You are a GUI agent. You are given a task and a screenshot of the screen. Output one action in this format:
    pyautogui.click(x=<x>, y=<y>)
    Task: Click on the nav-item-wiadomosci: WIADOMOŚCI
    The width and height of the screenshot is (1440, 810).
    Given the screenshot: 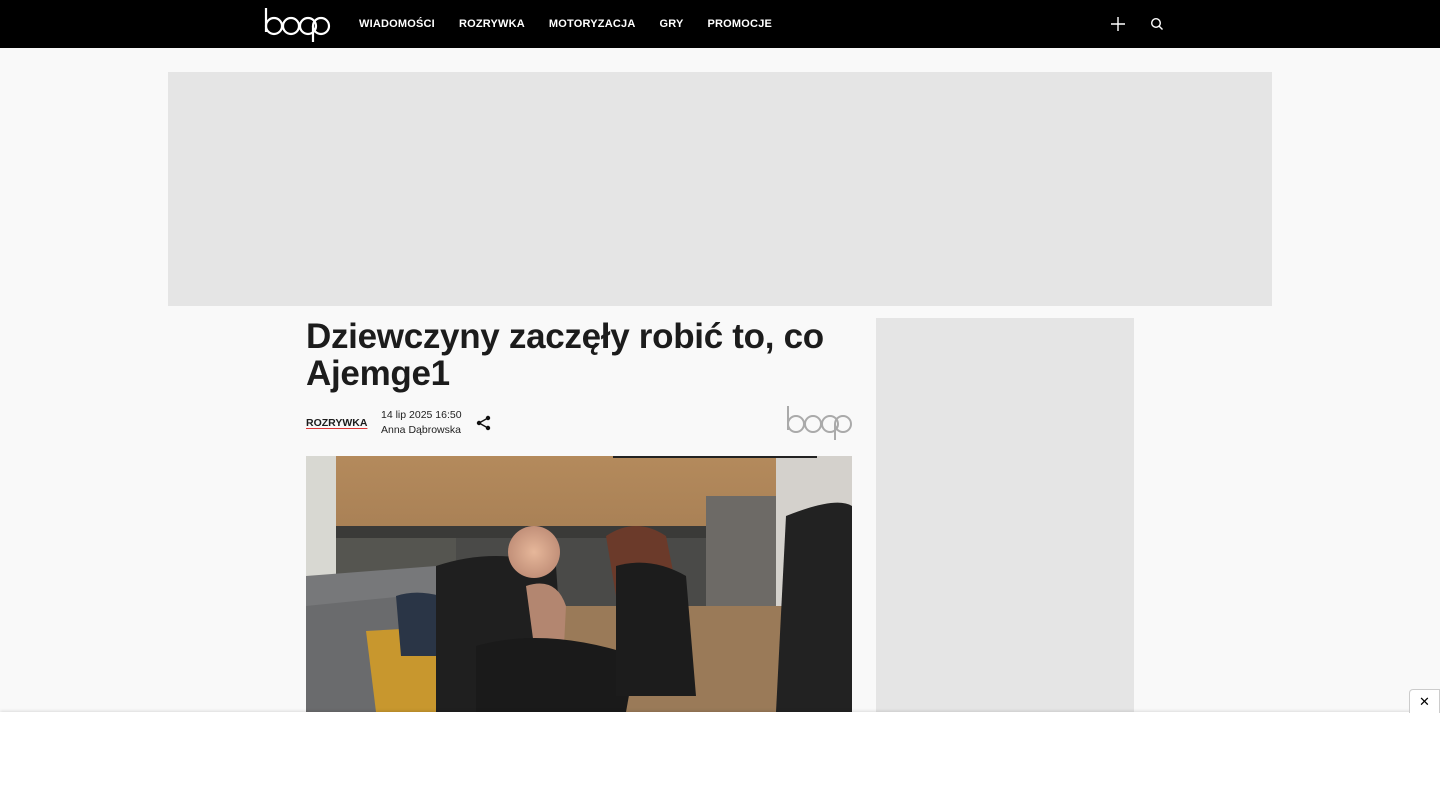 What is the action you would take?
    pyautogui.click(x=397, y=24)
    